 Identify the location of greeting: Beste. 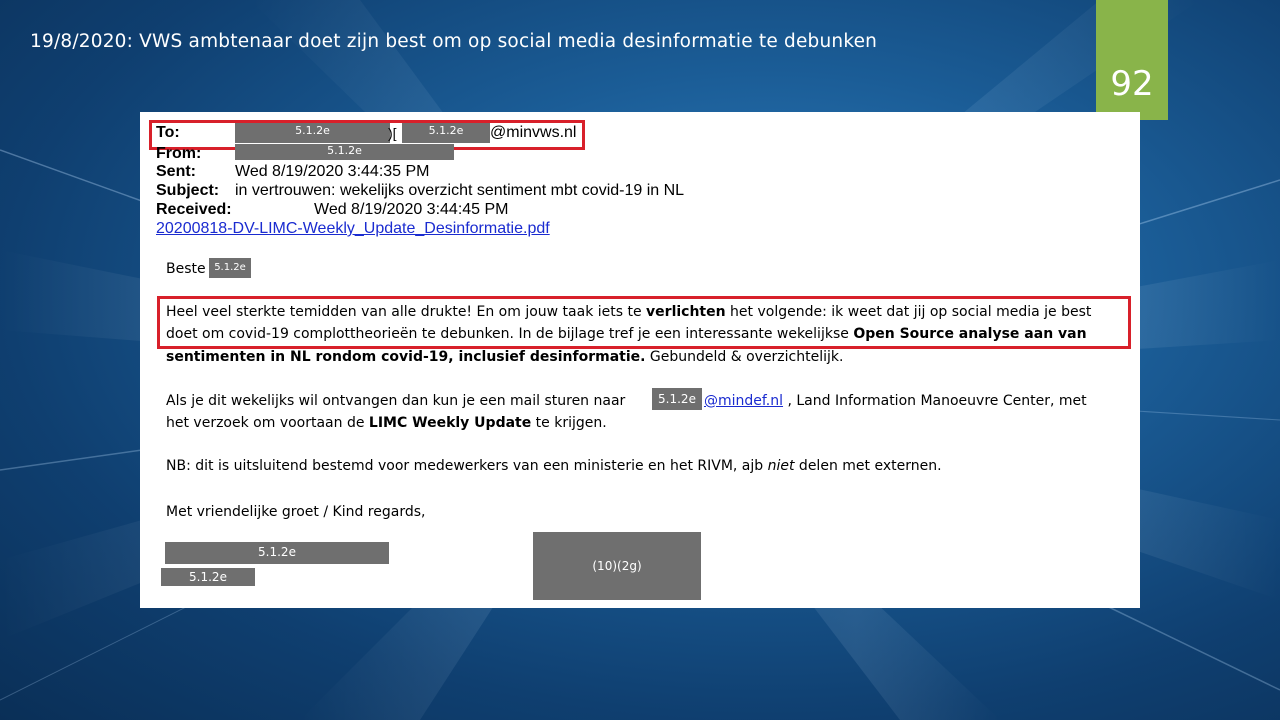
(186, 269).